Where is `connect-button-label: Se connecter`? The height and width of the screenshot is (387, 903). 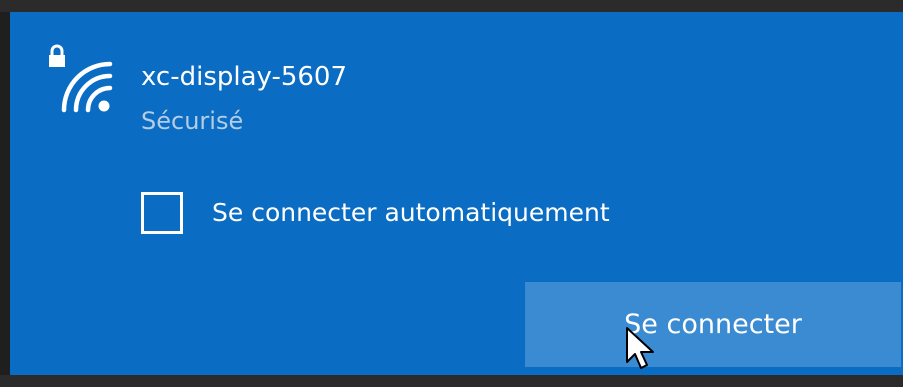 connect-button-label: Se connecter is located at coordinates (713, 324).